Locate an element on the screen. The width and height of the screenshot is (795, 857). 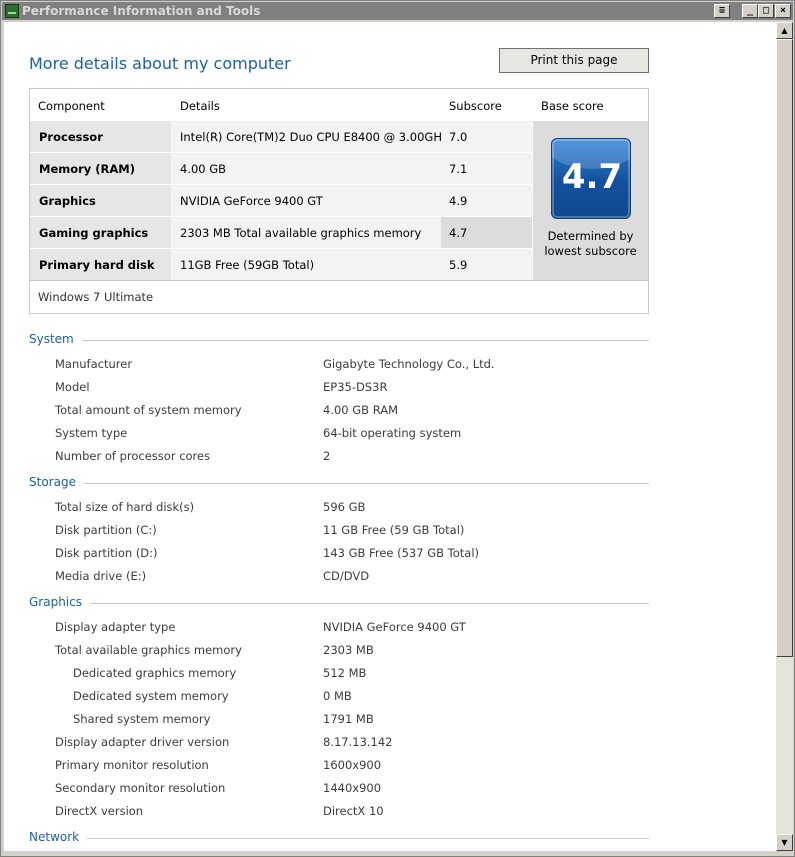
info-value: 512 MB is located at coordinates (345, 673).